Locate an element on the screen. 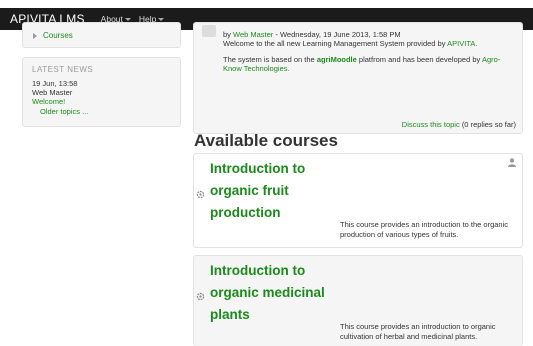 The width and height of the screenshot is (533, 346). agroknow-link-part2: Know Technologies. is located at coordinates (256, 68).